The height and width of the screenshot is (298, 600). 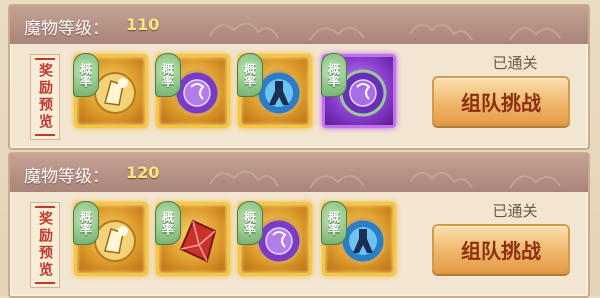 I want to click on monster-level-value: 110, so click(x=143, y=24).